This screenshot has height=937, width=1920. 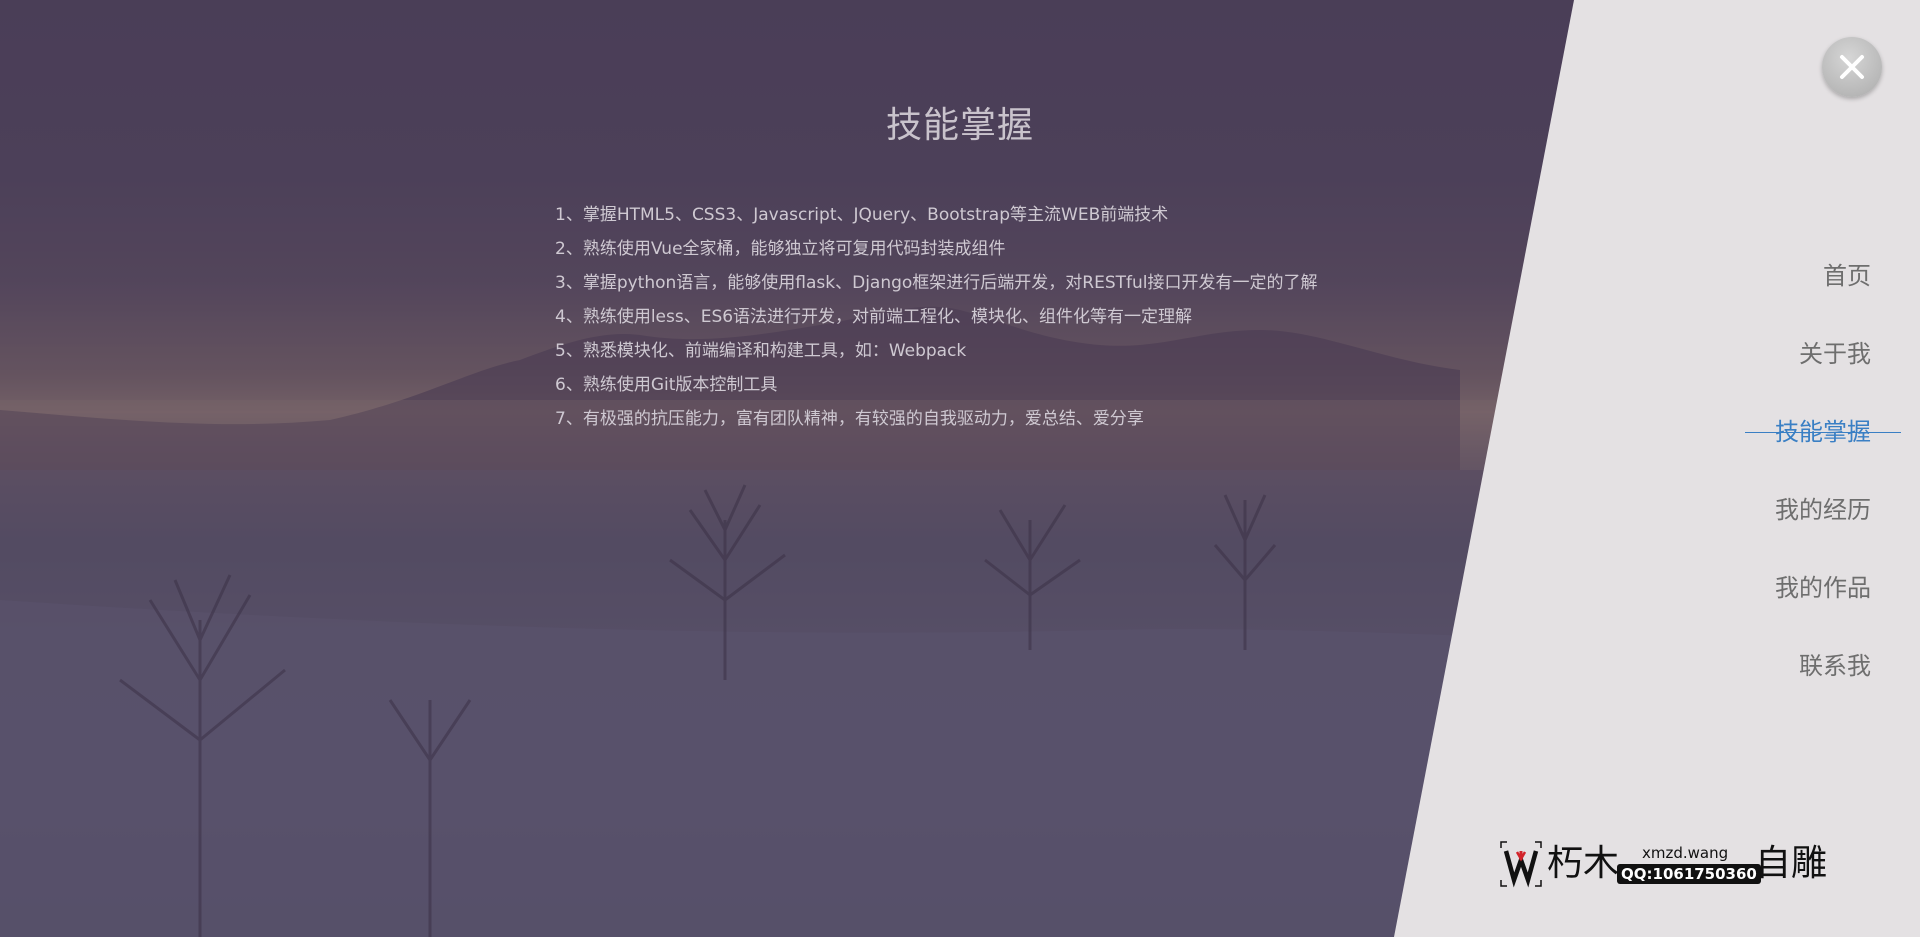 What do you see at coordinates (666, 385) in the screenshot?
I see `list-item: 6、熟练使用Git版本控制工具` at bounding box center [666, 385].